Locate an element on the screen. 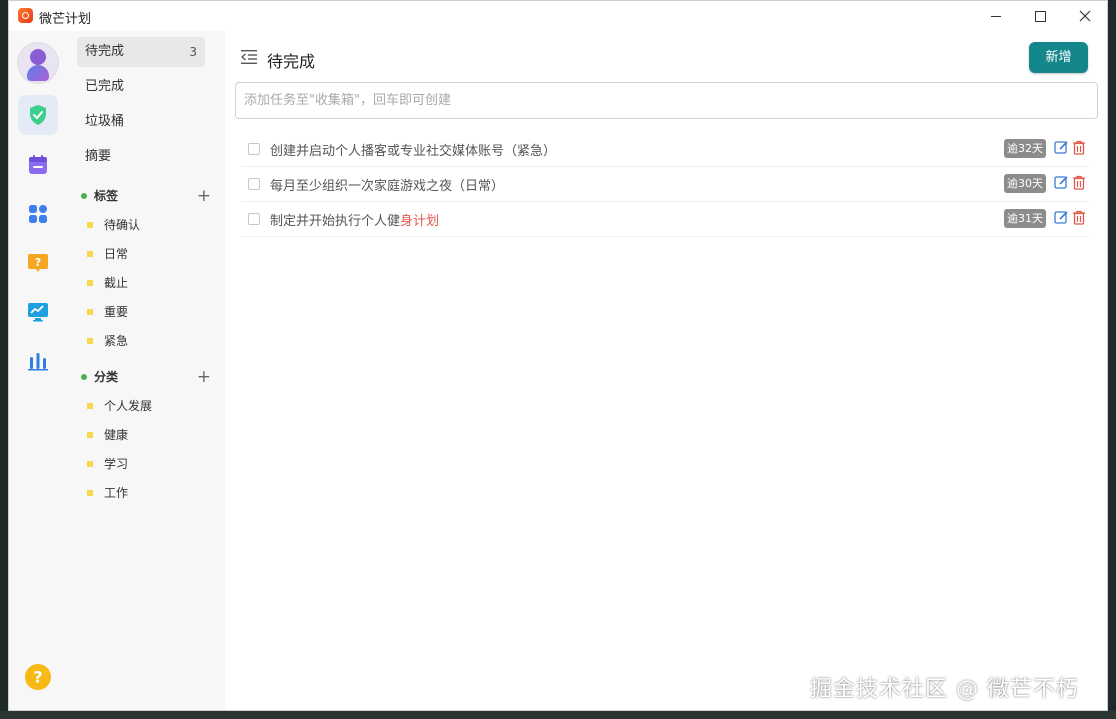 This screenshot has height=719, width=1116. task-row: 每月至少组织一次家庭游戏之夜（日常） 逾30天 is located at coordinates (665, 184).